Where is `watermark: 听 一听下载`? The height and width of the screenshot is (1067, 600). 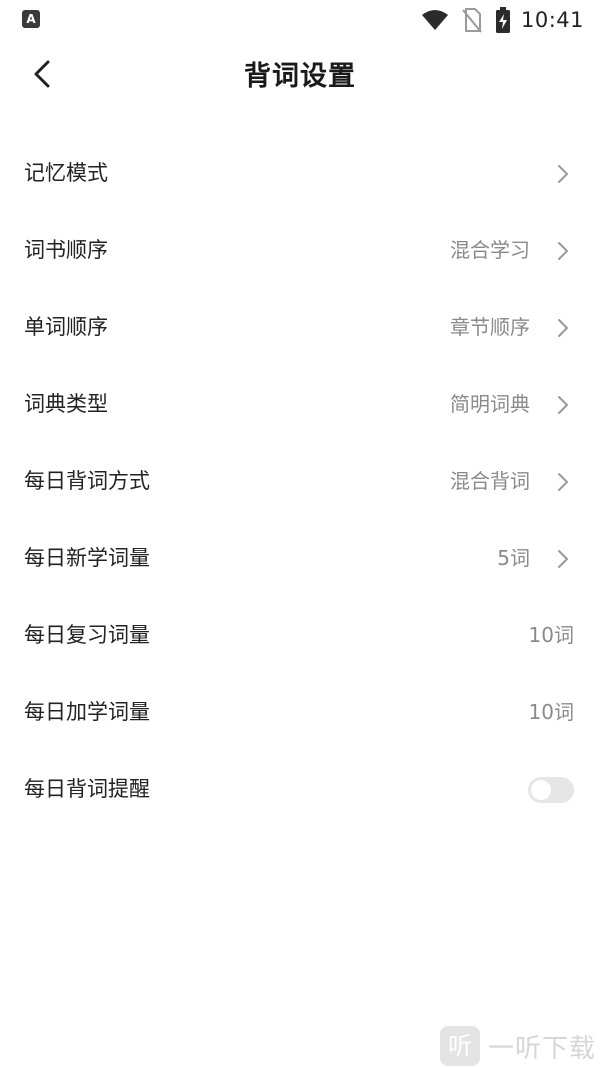 watermark: 听 一听下载 is located at coordinates (518, 1046).